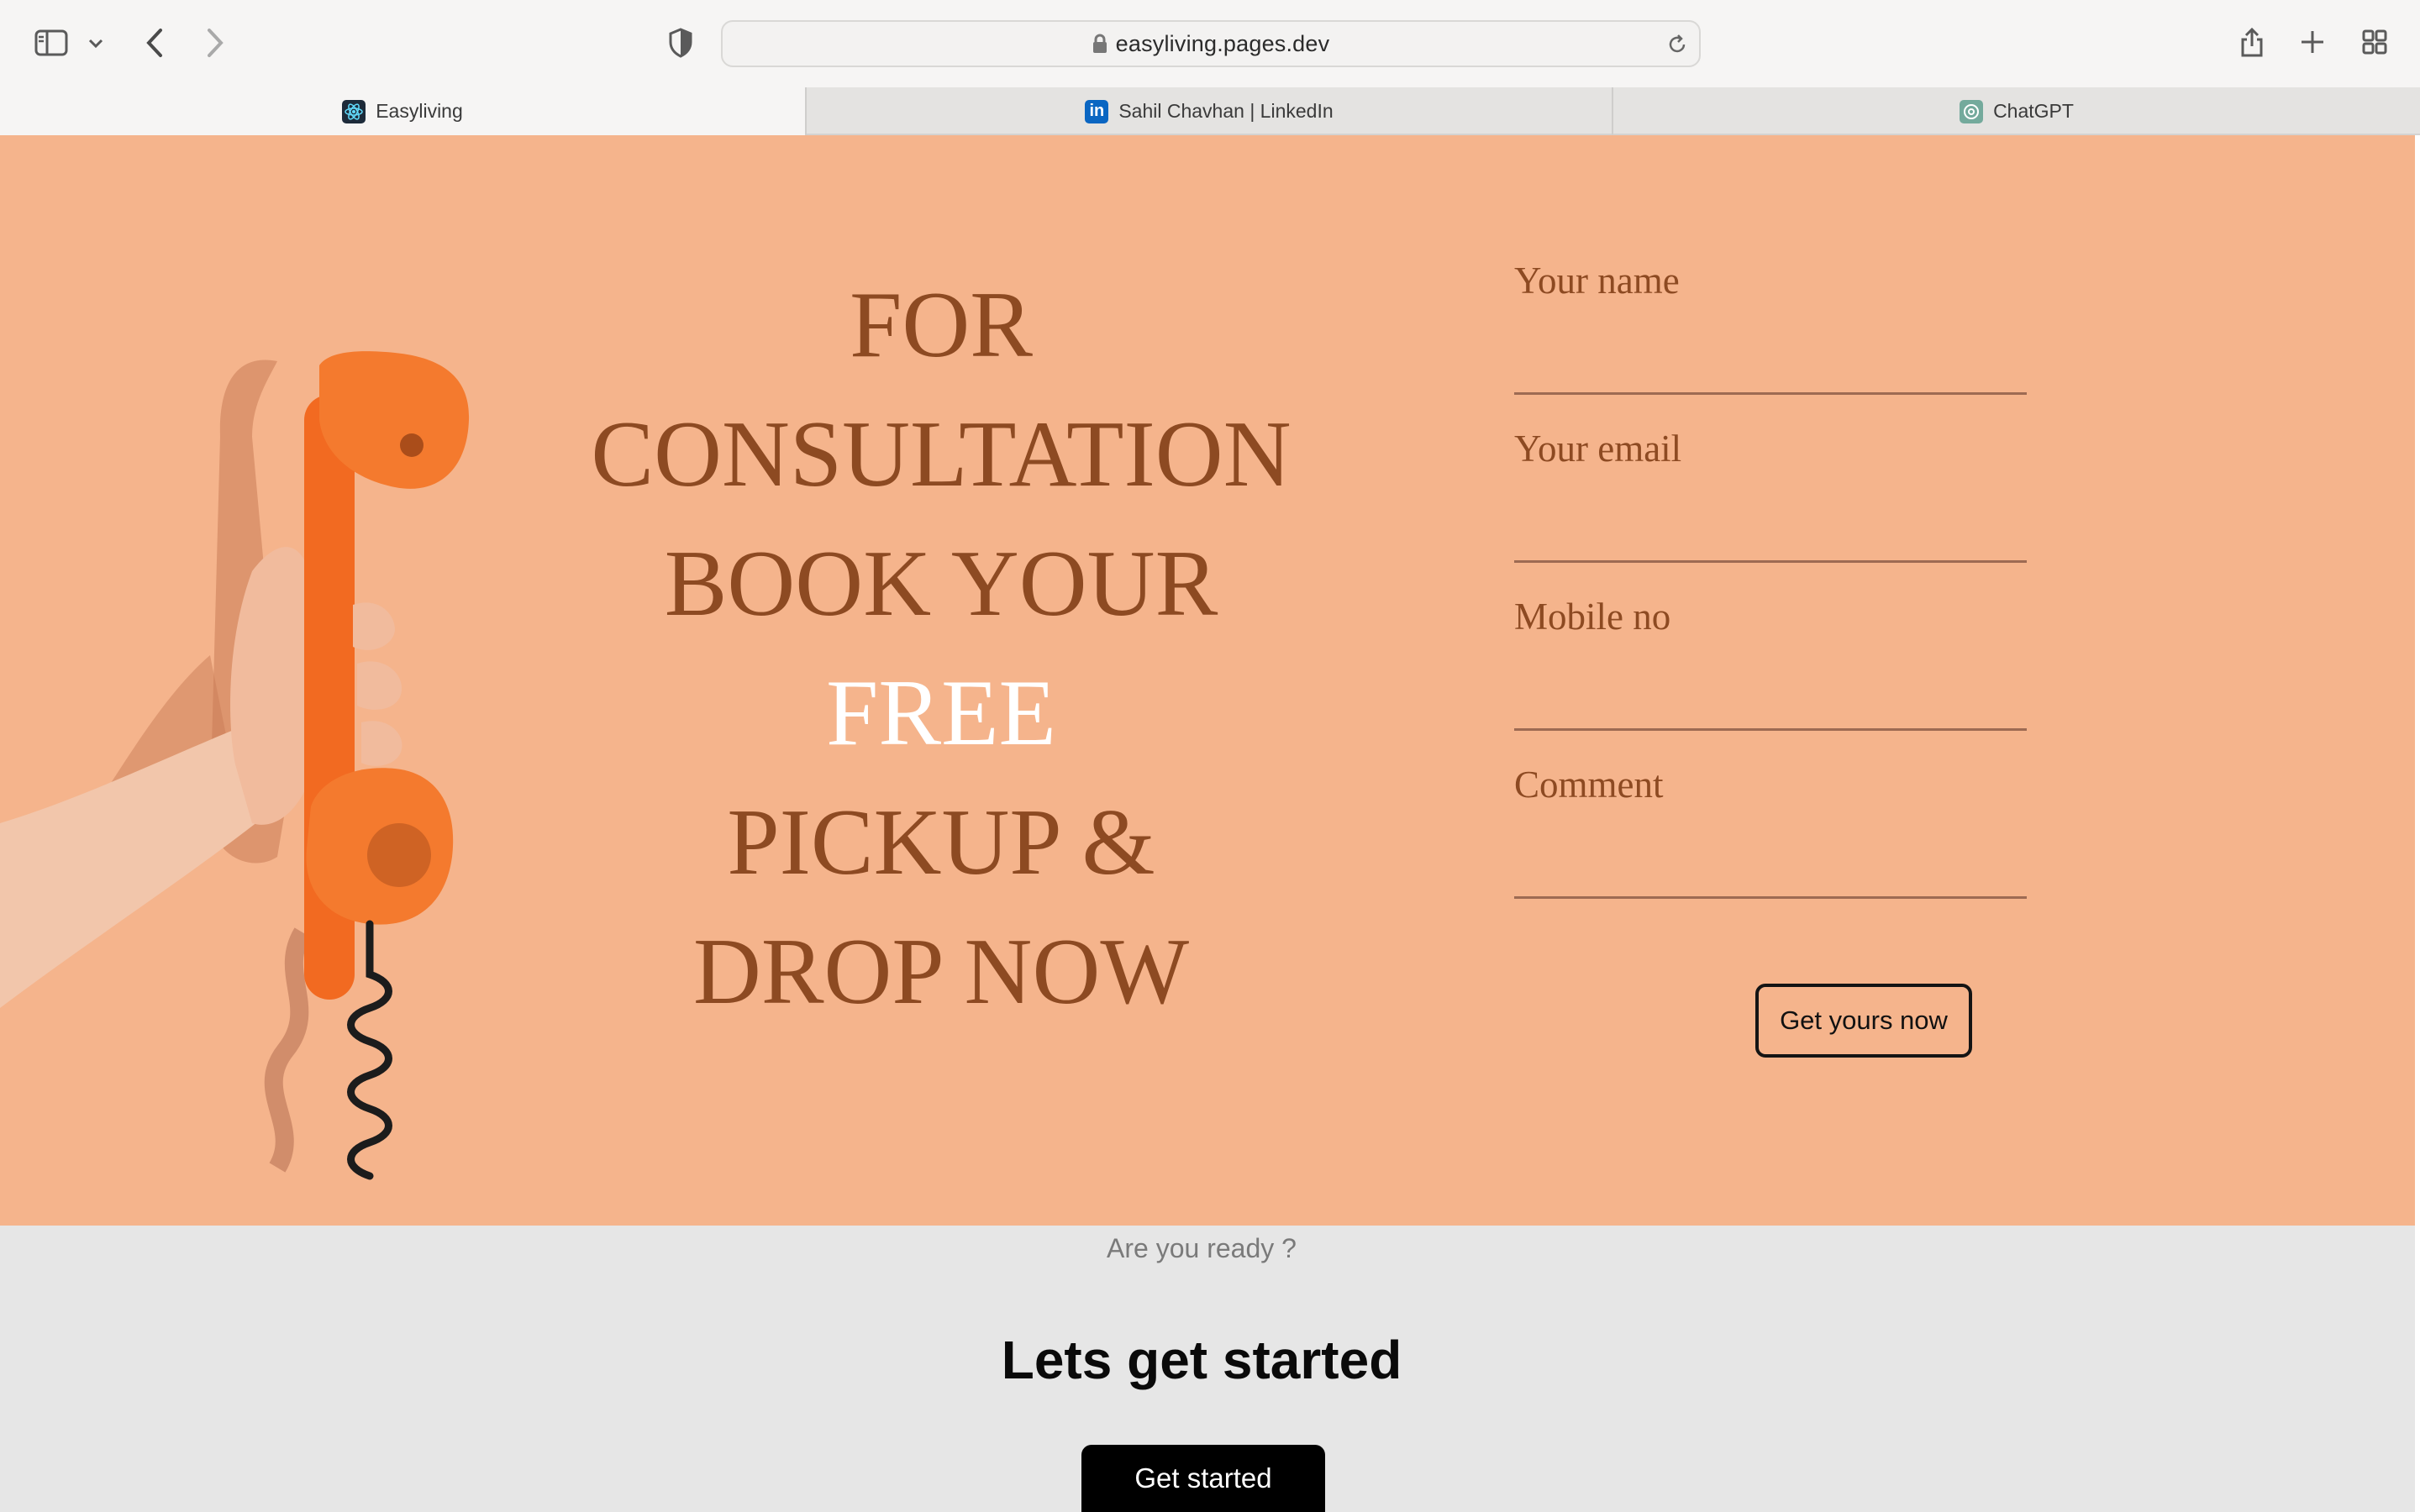 This screenshot has width=2420, height=1512. What do you see at coordinates (2034, 111) in the screenshot?
I see `tab-label: ChatGPT` at bounding box center [2034, 111].